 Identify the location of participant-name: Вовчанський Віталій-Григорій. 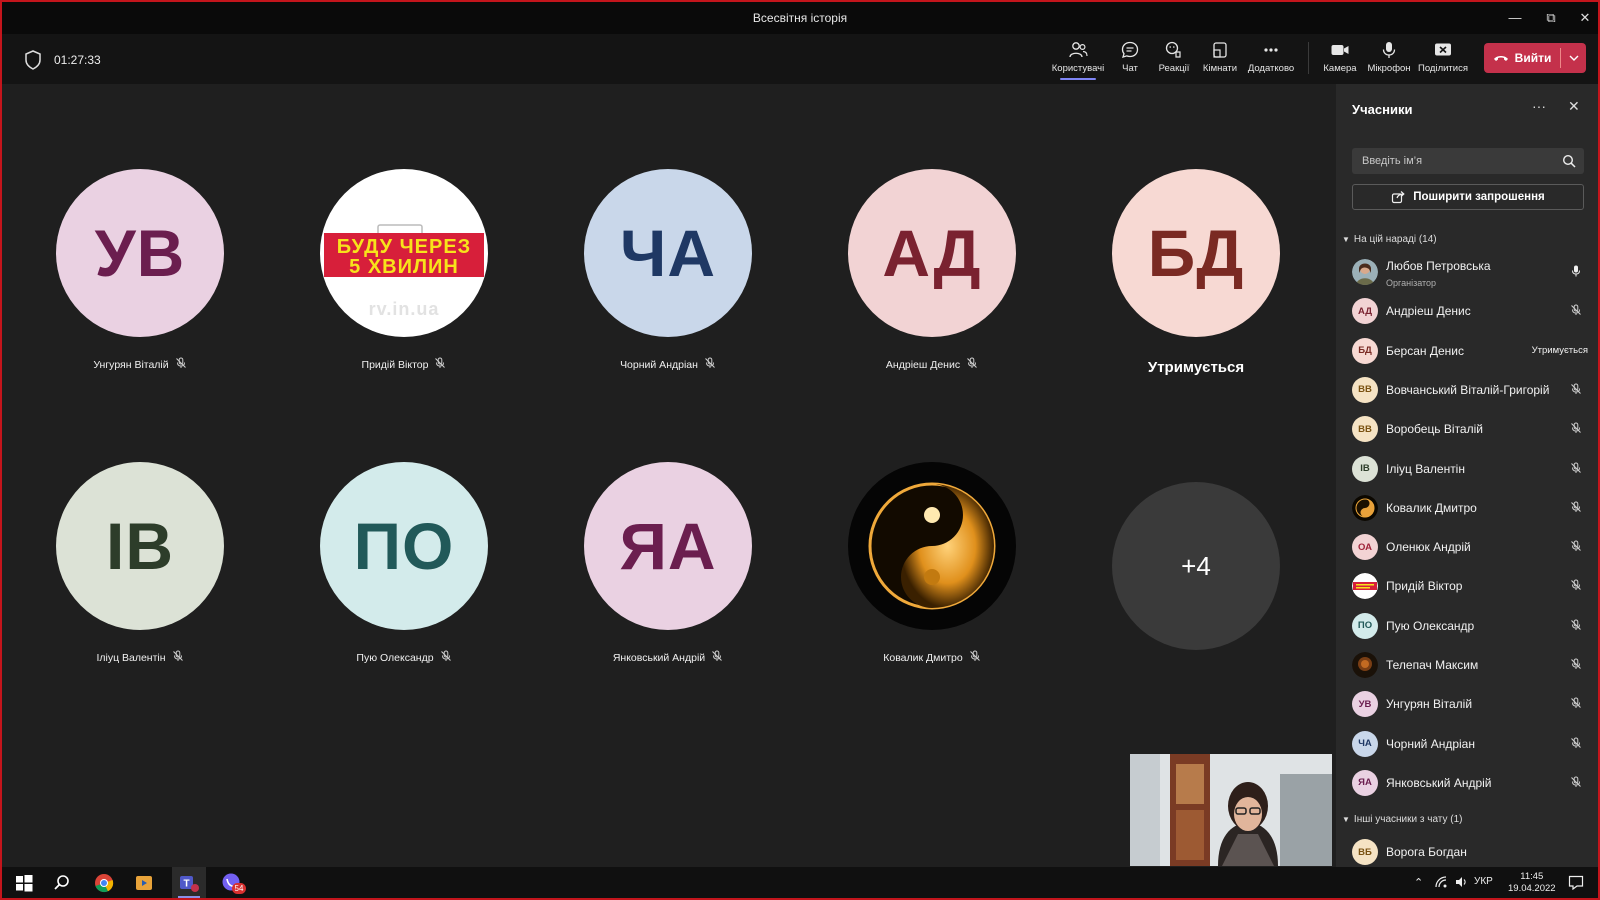
(1468, 389).